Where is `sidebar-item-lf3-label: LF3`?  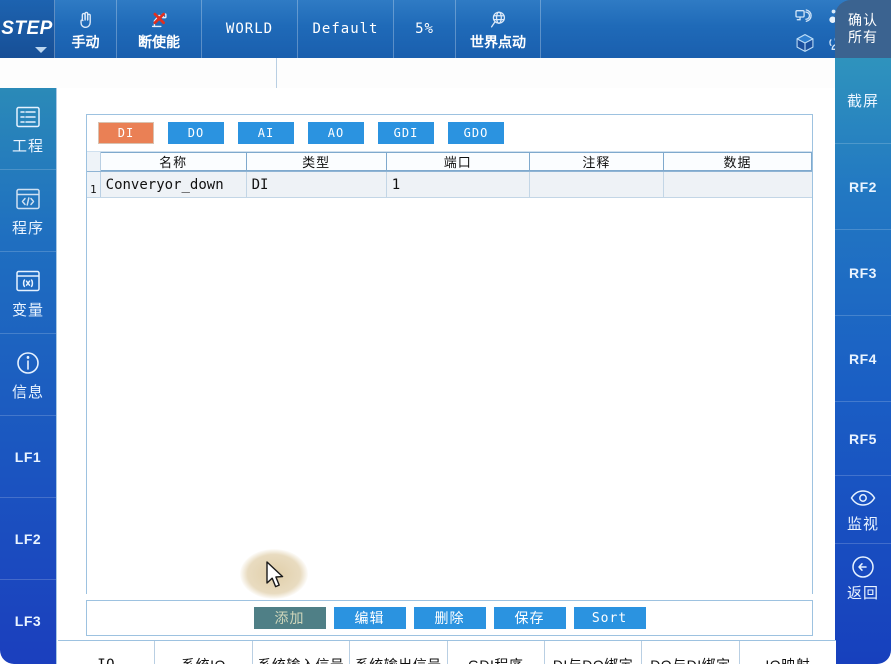 sidebar-item-lf3-label: LF3 is located at coordinates (28, 621).